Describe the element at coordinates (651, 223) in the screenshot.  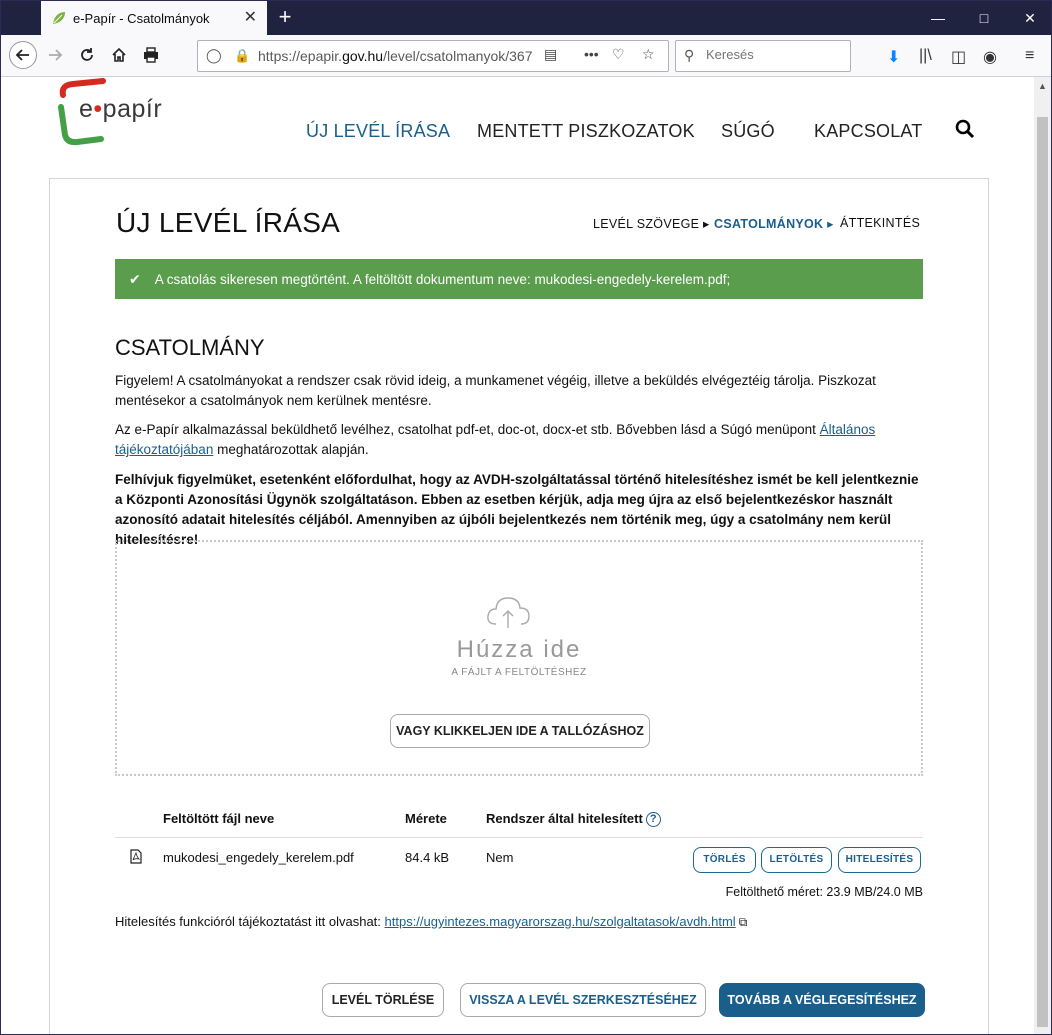
I see `step-letter-text: LEVÉL SZÖVEGE ▸` at that location.